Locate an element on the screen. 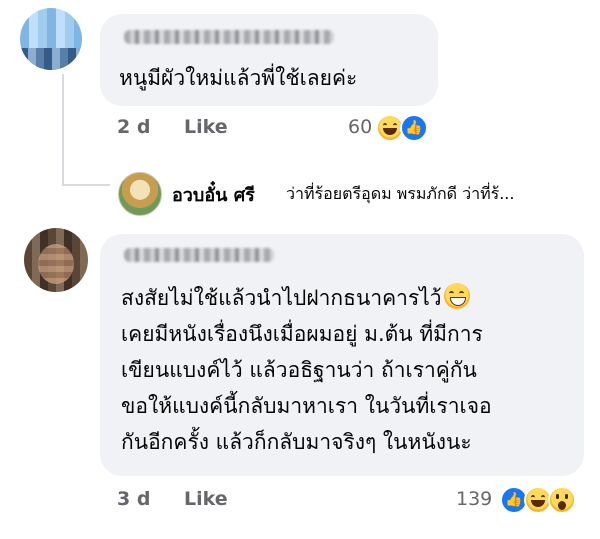 The width and height of the screenshot is (600, 539). reaction-count: 139 is located at coordinates (474, 499).